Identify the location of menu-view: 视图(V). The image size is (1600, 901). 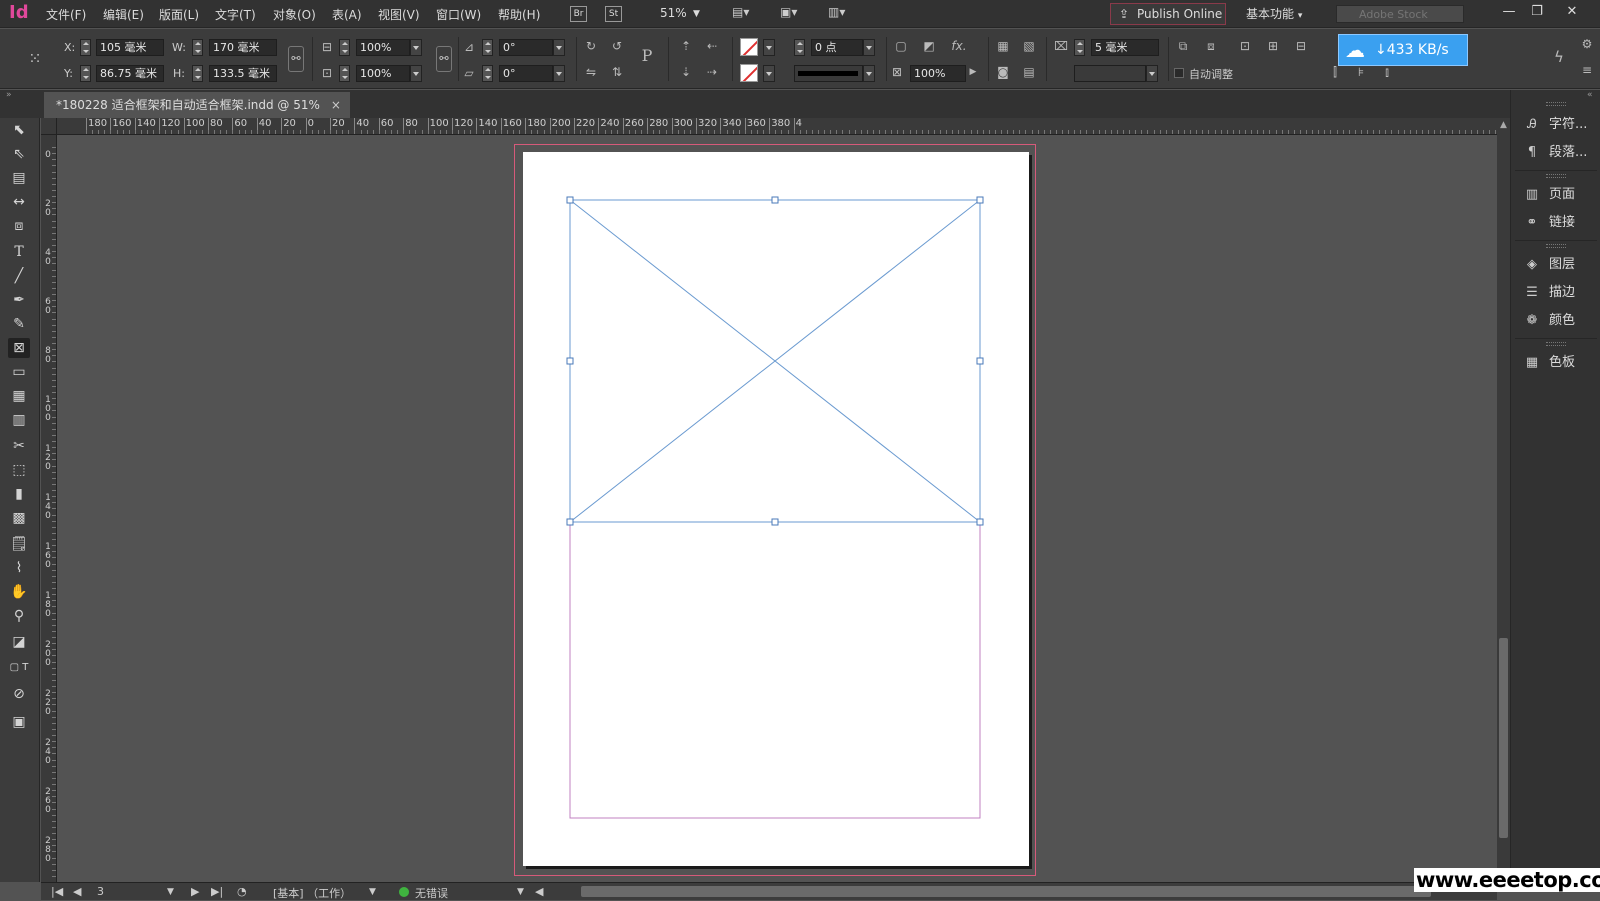
(399, 14).